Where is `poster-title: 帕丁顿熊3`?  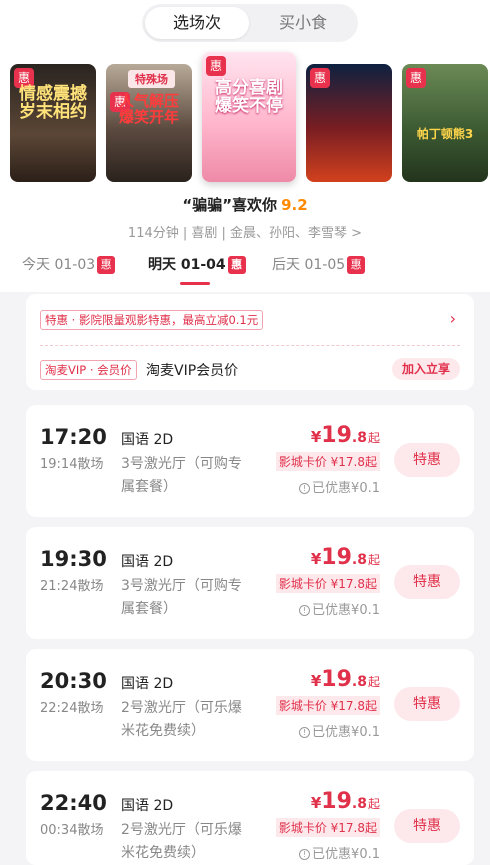
poster-title: 帕丁顿熊3 is located at coordinates (445, 134).